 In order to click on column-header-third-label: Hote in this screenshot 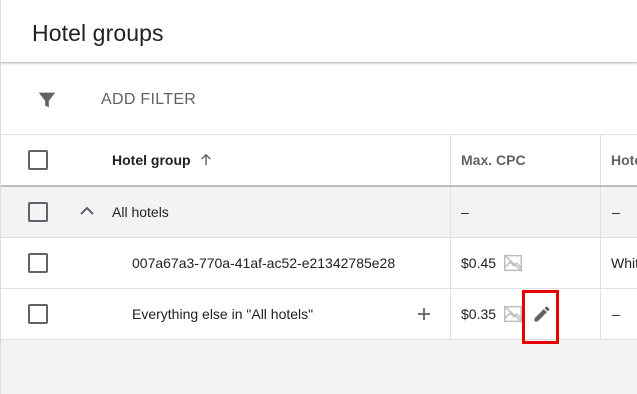, I will do `click(624, 160)`.